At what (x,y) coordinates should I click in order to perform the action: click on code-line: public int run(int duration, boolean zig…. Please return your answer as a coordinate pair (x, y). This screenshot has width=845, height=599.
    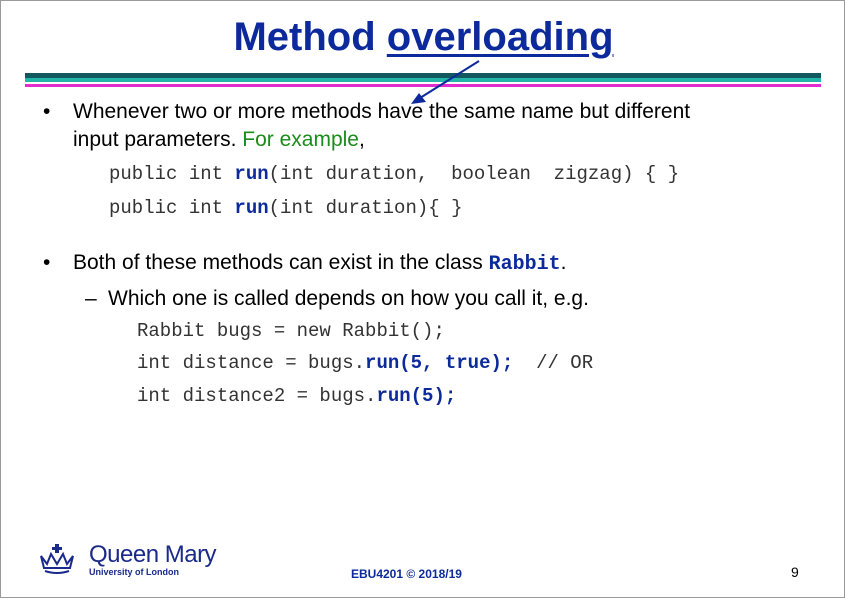
    Looking at the image, I should click on (394, 174).